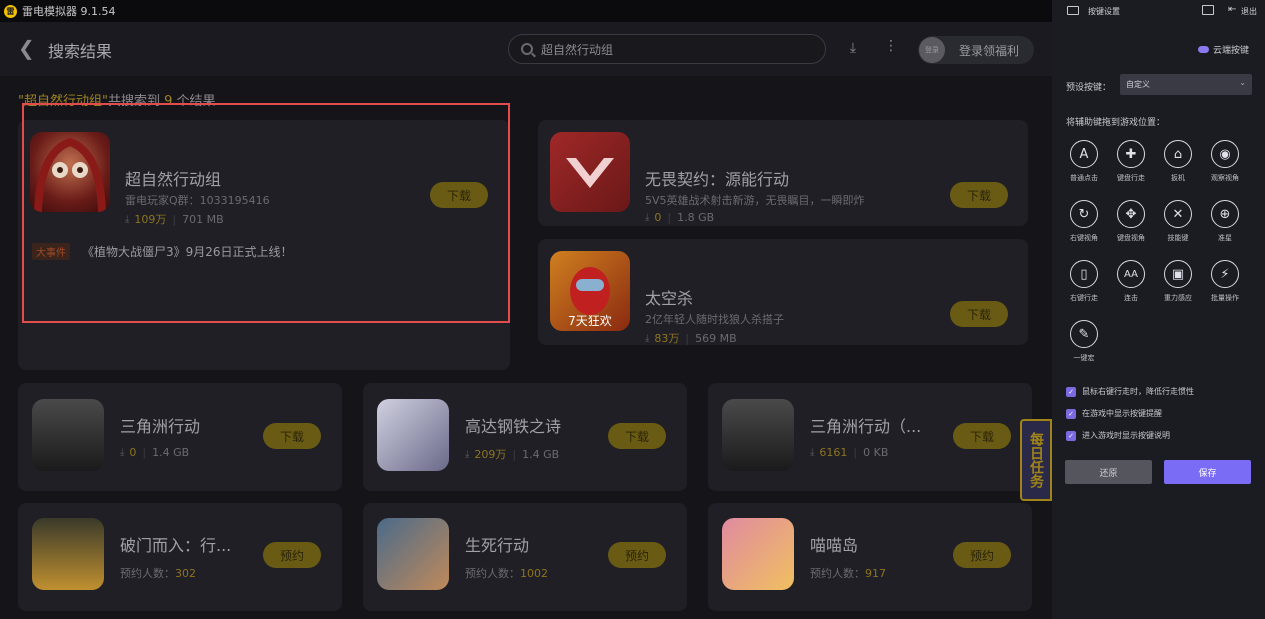 The image size is (1265, 619). Describe the element at coordinates (197, 200) in the screenshot. I see `game-desc: 雷电玩家Q群：1033195416` at that location.